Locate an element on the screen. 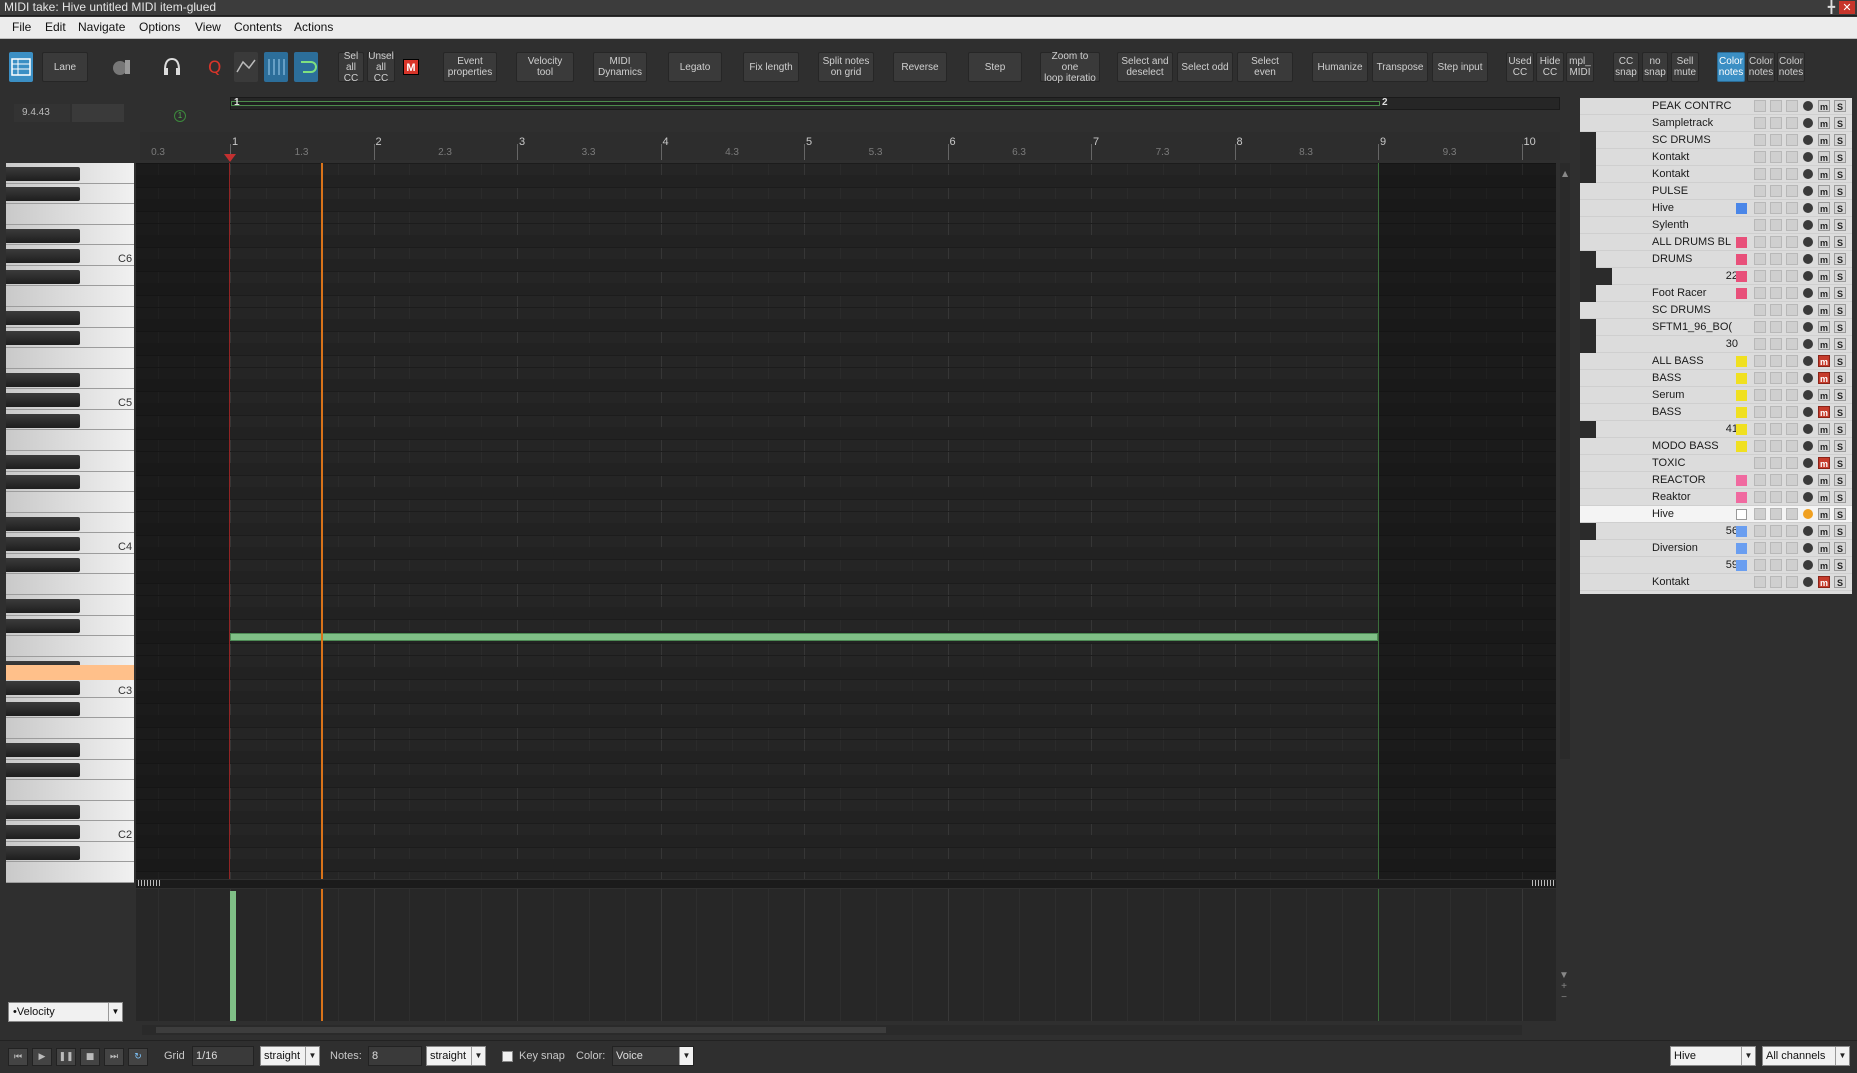 This screenshot has width=1857, height=1073. unsel-all-cc-button: Unsel all CC is located at coordinates (381, 67).